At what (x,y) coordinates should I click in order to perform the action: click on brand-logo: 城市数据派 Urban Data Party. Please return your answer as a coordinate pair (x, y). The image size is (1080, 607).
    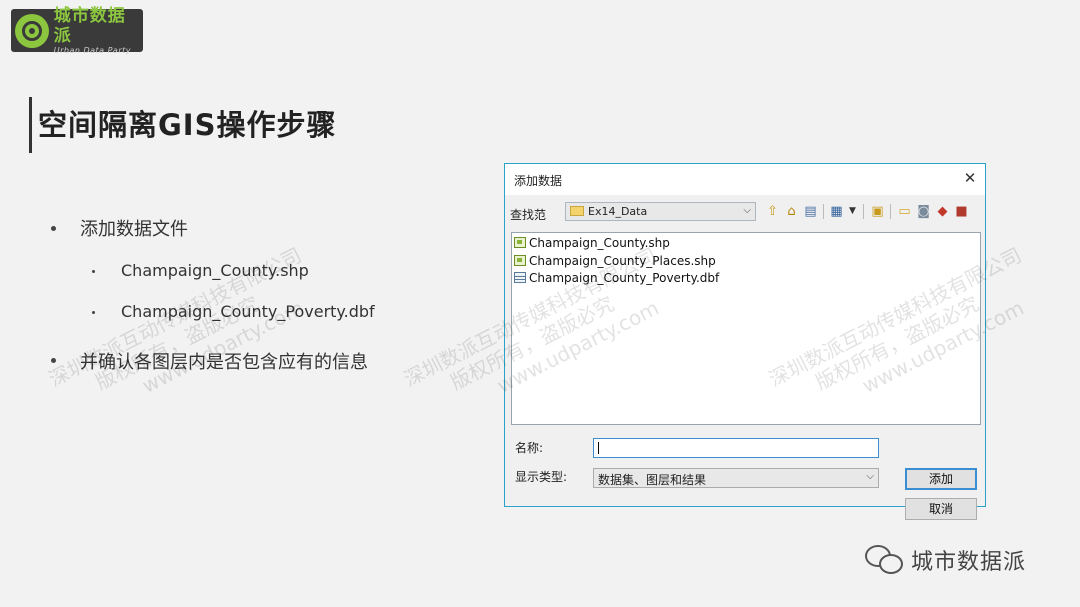
    Looking at the image, I should click on (77, 30).